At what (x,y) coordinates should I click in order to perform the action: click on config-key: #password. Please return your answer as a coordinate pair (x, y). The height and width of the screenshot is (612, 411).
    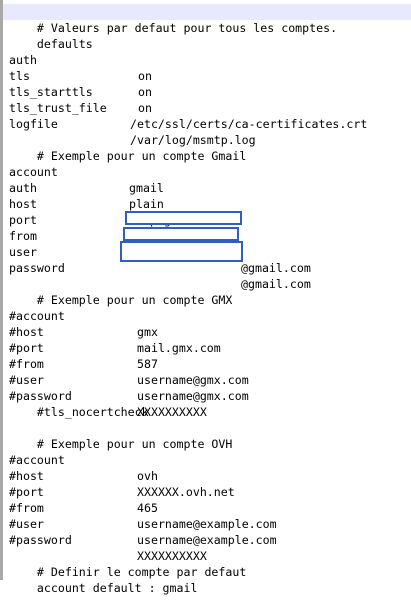
    Looking at the image, I should click on (40, 540).